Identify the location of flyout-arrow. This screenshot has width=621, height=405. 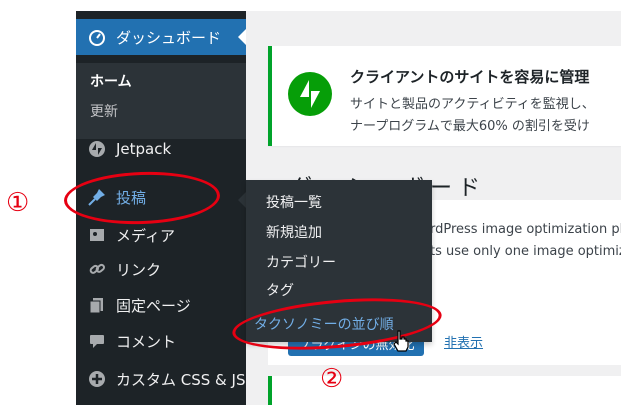
(242, 200).